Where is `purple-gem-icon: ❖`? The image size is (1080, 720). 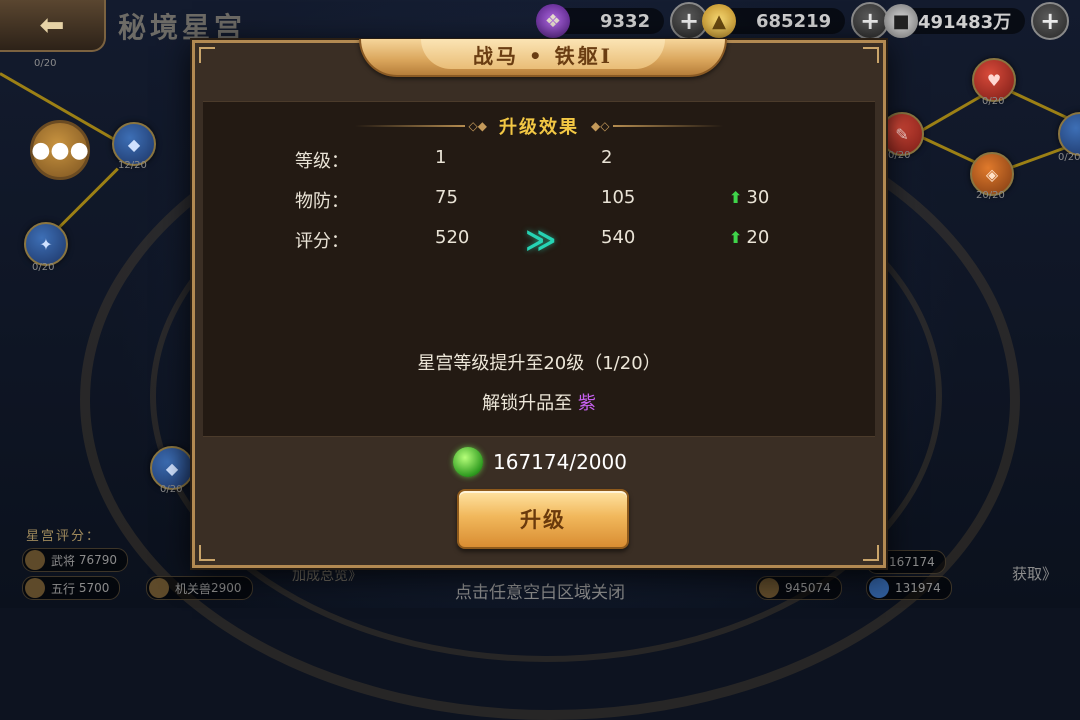
purple-gem-icon: ❖ is located at coordinates (553, 21).